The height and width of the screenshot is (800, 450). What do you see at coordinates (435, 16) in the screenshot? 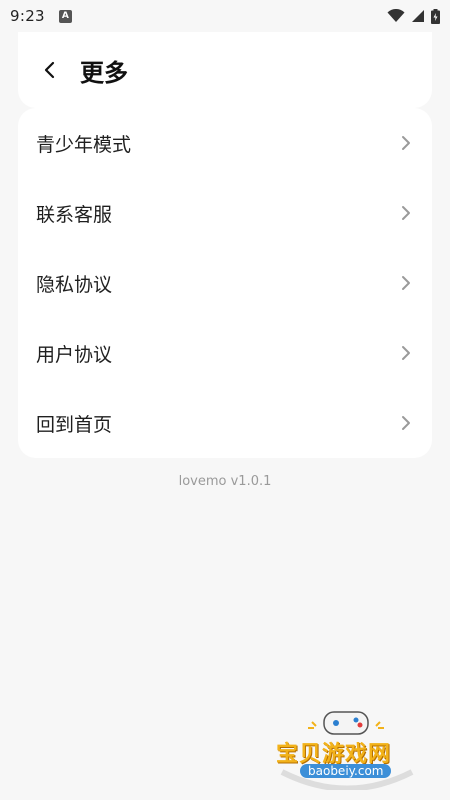
I see `battery-icon` at bounding box center [435, 16].